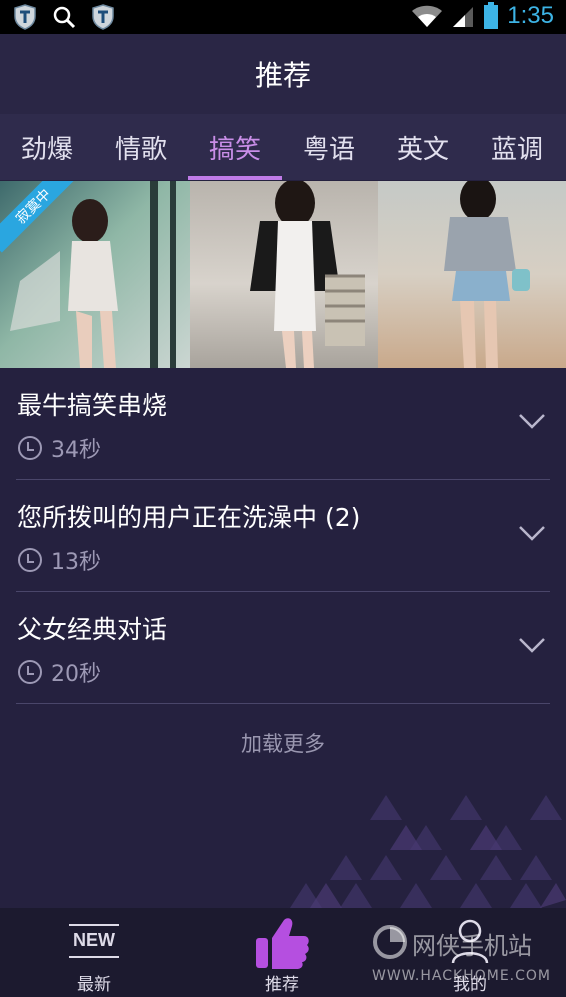 This screenshot has height=997, width=566. Describe the element at coordinates (282, 943) in the screenshot. I see `thumbs-up-icon` at that location.